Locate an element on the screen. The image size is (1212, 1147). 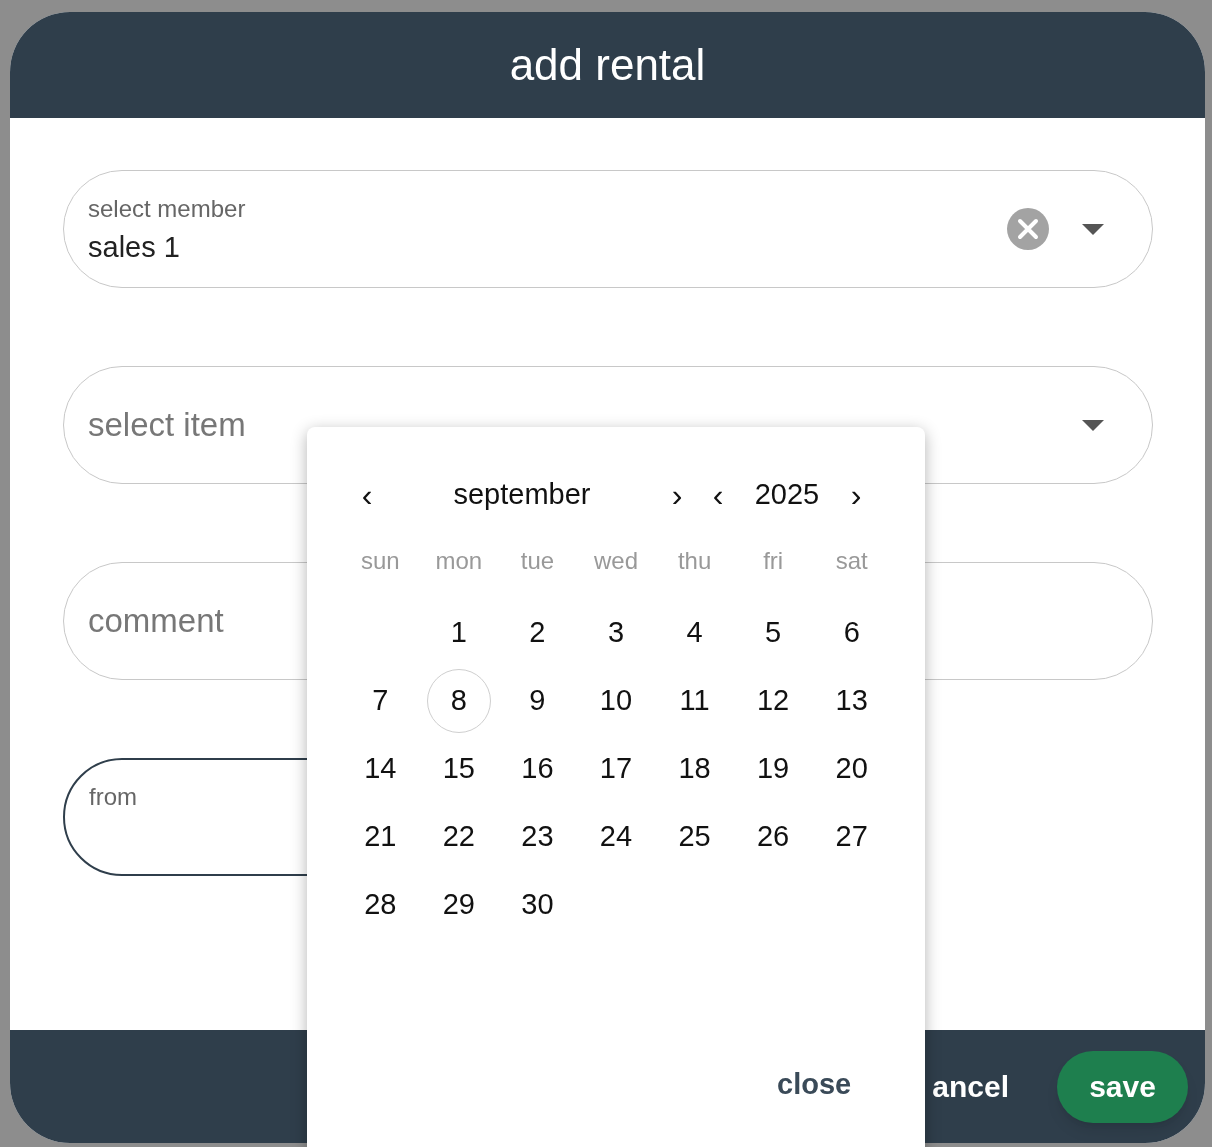
day-button: 5 is located at coordinates (773, 633).